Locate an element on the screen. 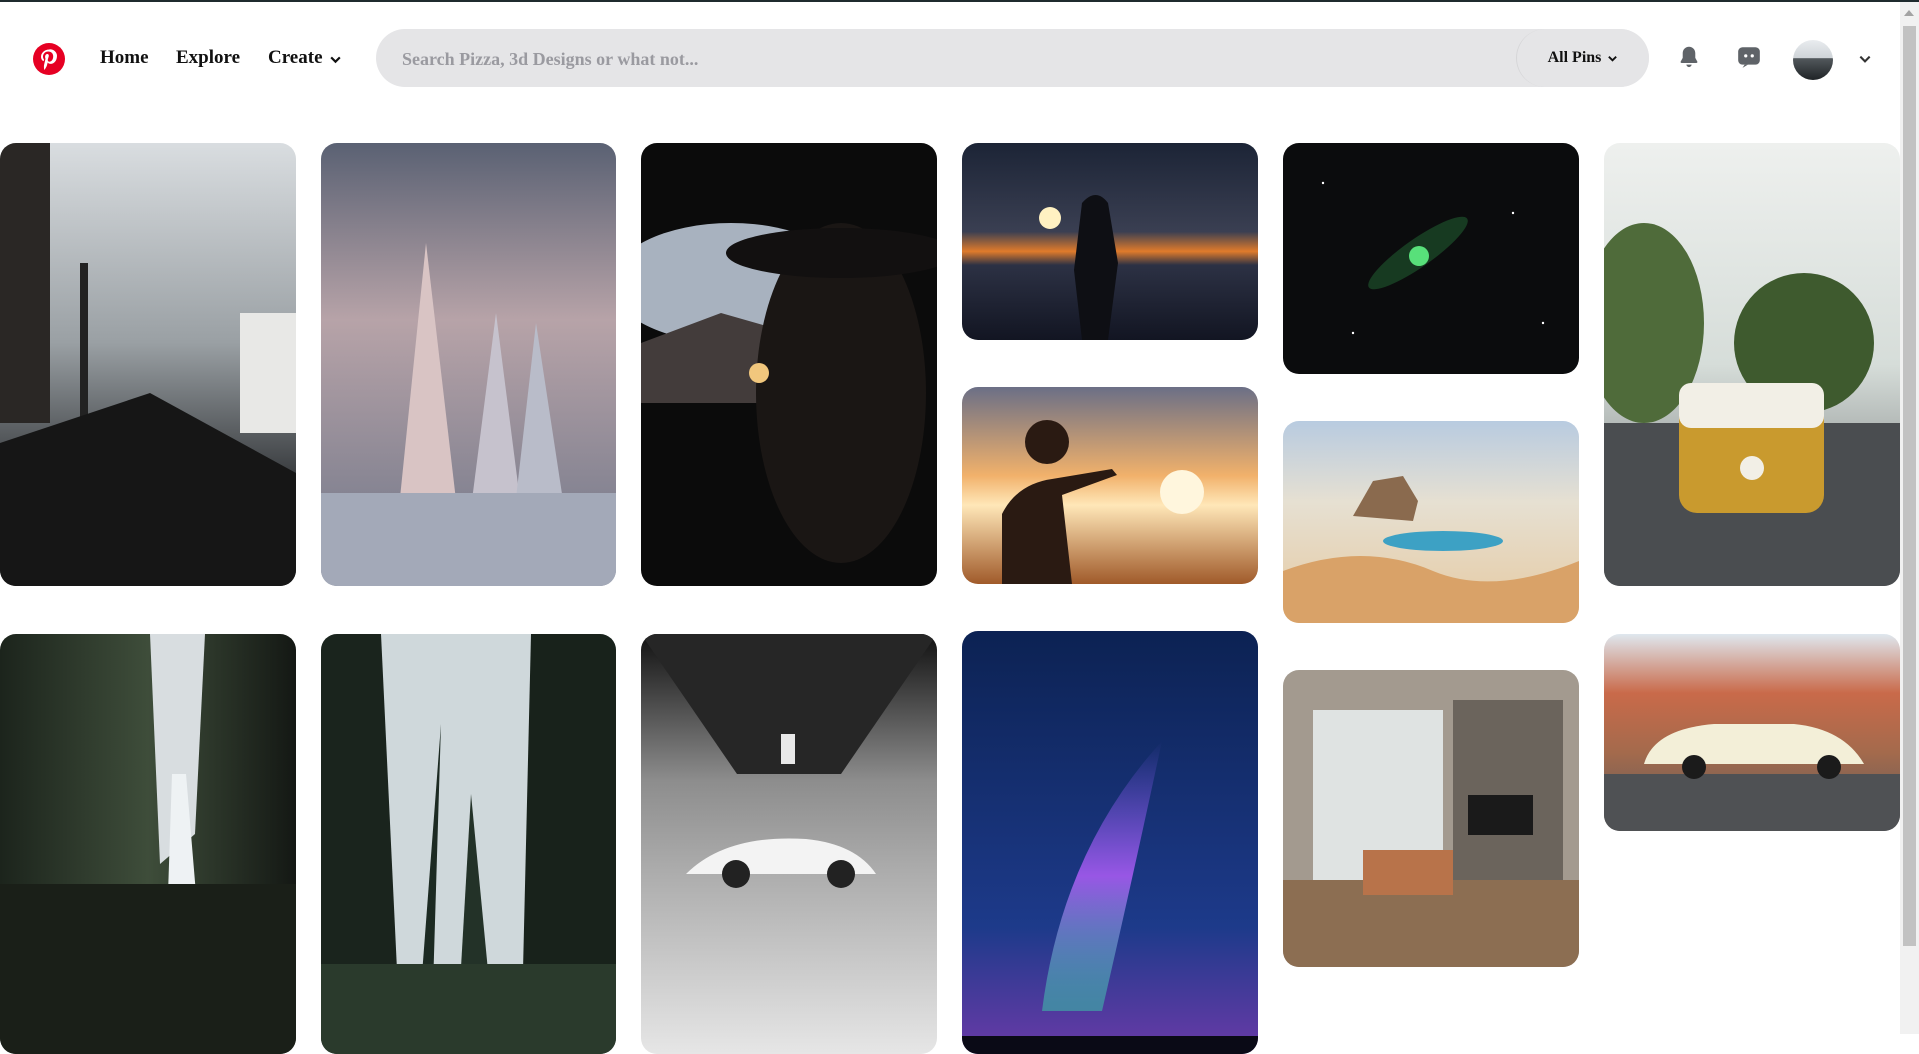 The width and height of the screenshot is (1919, 1054). pinterest-logo-icon is located at coordinates (49, 59).